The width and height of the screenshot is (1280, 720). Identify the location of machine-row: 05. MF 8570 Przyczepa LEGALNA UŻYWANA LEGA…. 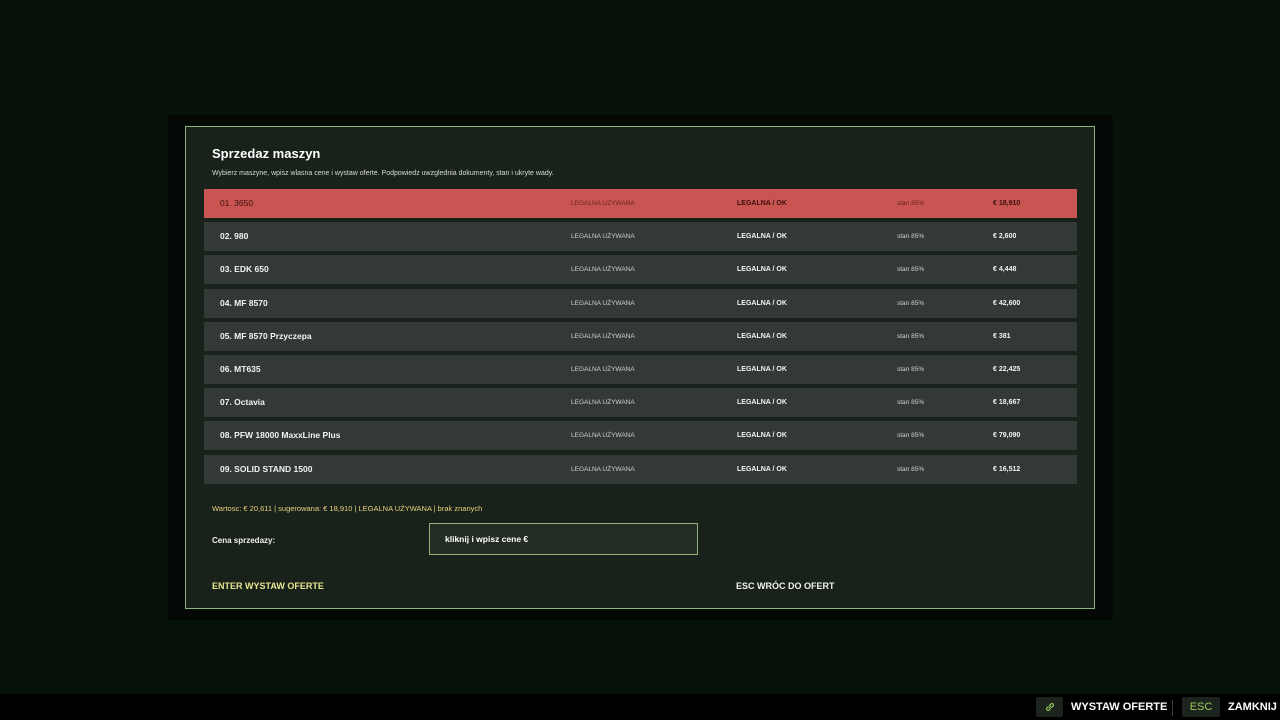
(640, 336).